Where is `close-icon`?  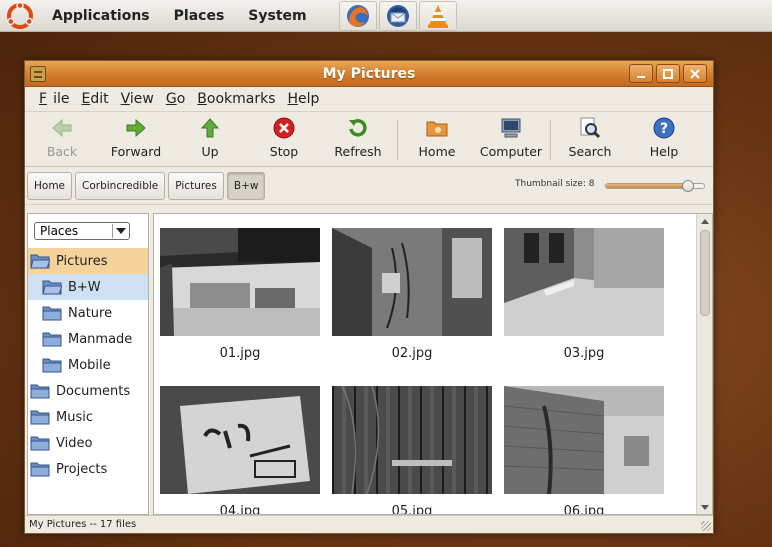 close-icon is located at coordinates (695, 73).